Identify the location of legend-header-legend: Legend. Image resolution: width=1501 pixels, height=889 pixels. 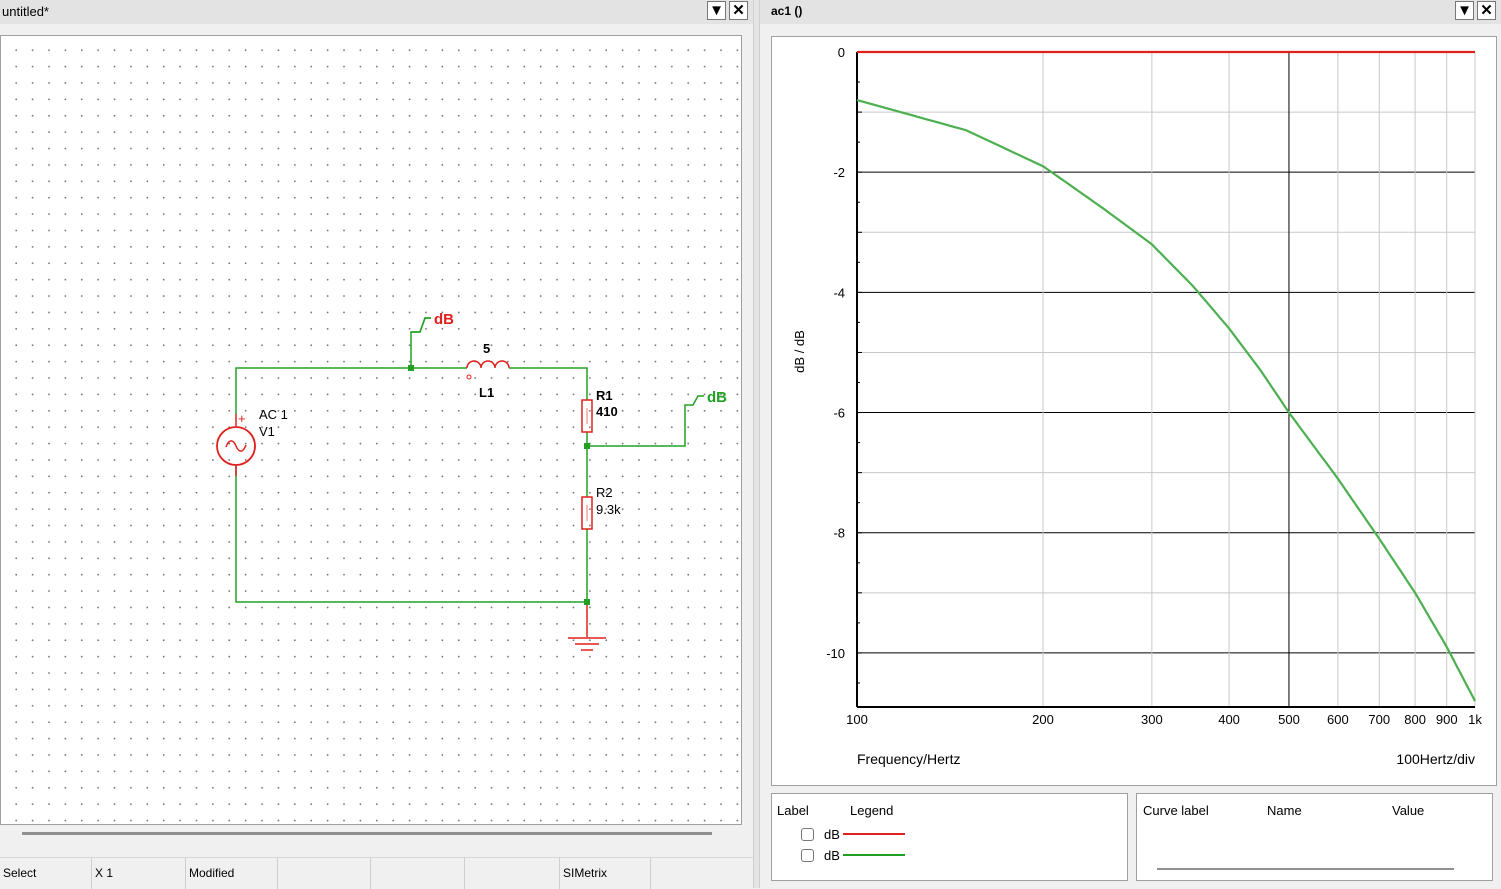
(872, 810).